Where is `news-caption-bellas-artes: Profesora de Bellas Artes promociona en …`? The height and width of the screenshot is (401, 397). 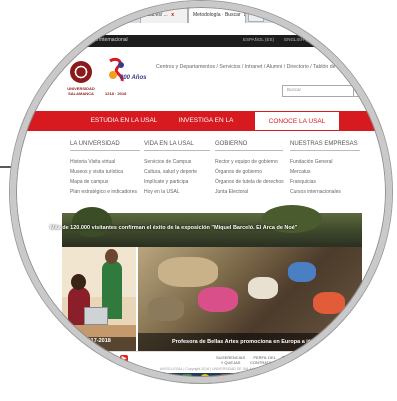 news-caption-bellas-artes: Profesora de Bellas Artes promociona en … is located at coordinates (260, 342).